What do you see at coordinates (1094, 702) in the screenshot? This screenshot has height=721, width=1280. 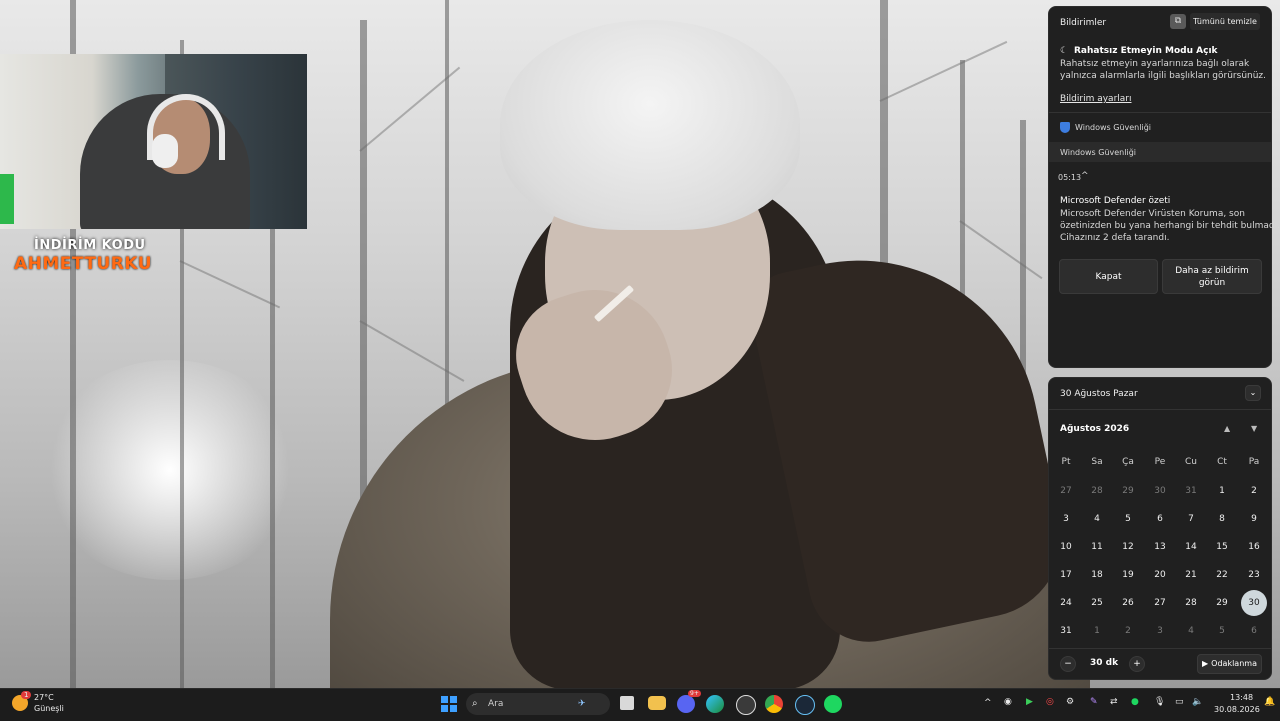 I see `pen-tray-icon: ✎` at bounding box center [1094, 702].